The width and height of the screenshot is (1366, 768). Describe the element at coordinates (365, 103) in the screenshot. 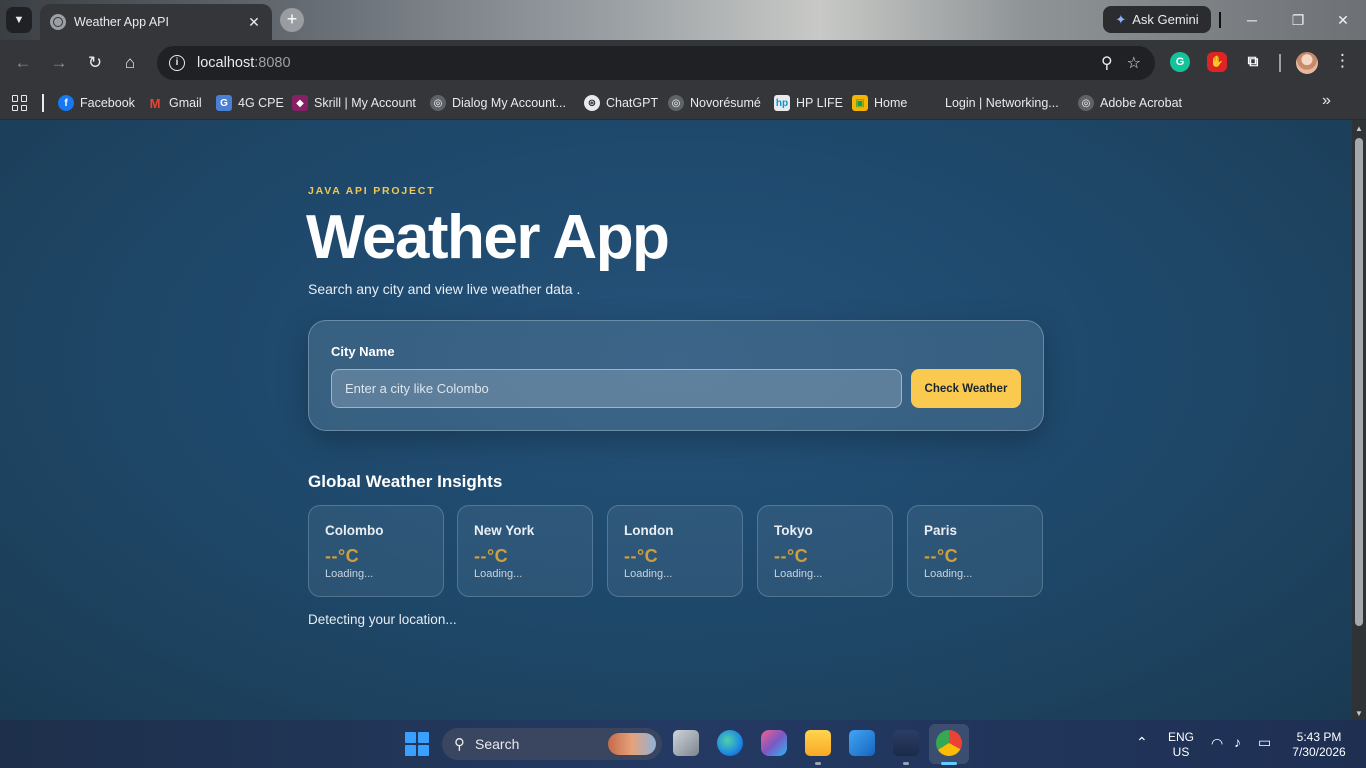

I see `bookmark-label: Skrill | My Account` at that location.